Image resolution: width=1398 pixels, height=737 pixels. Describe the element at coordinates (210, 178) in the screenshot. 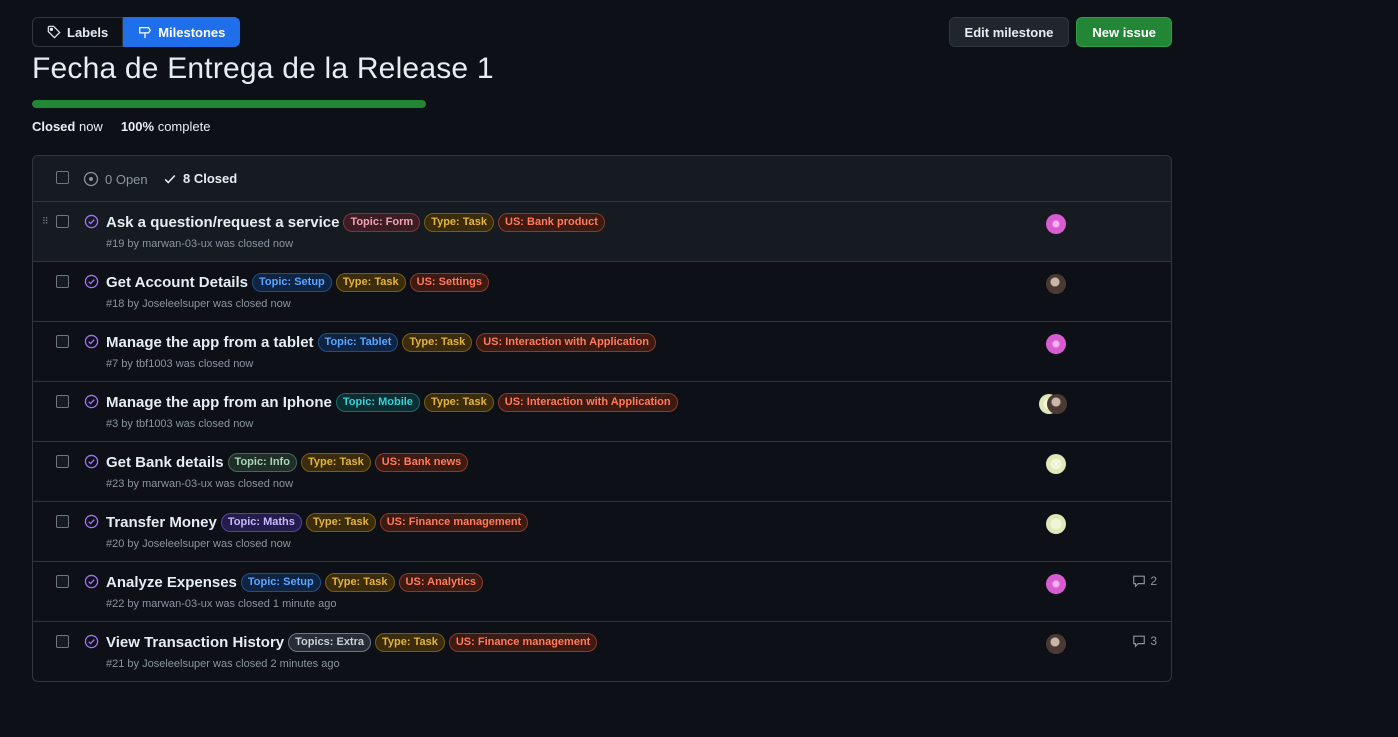

I see `closed-count: 8 Closed` at that location.